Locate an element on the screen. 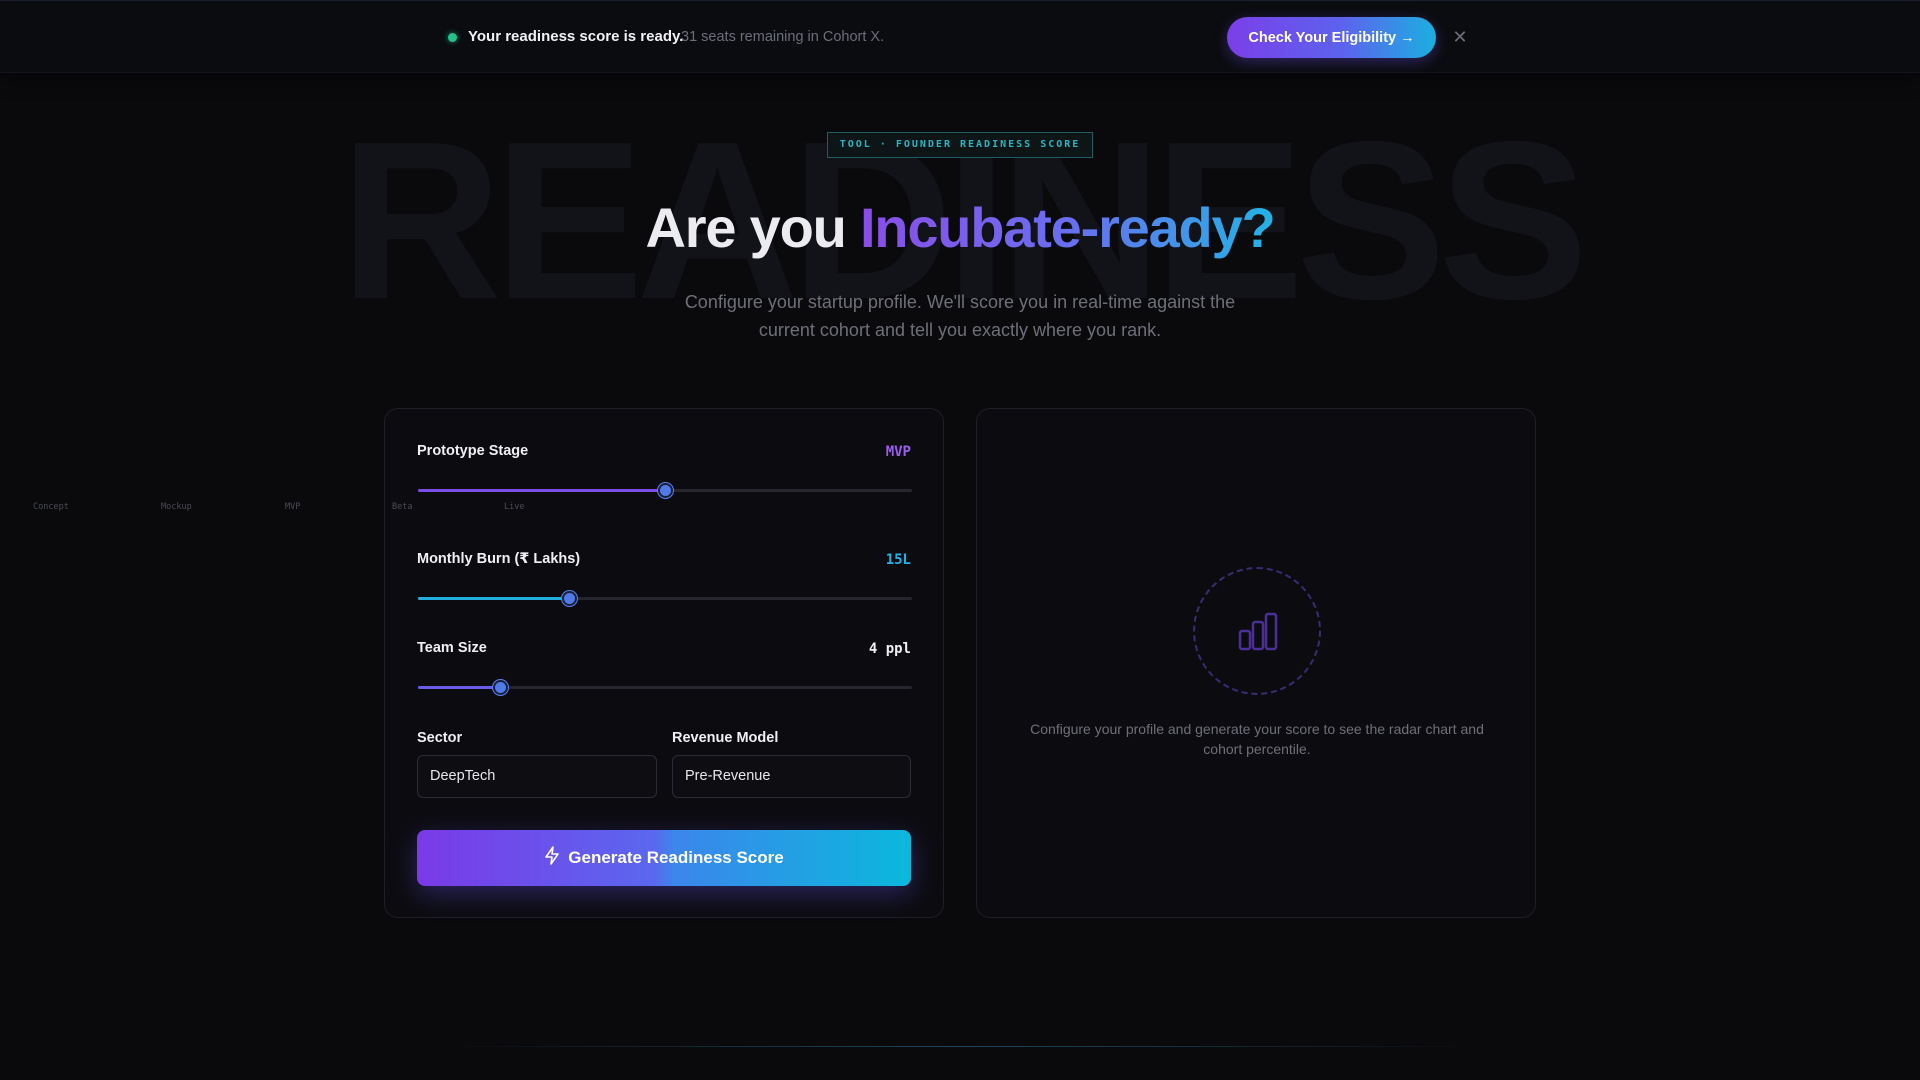  monthly-burn-fill is located at coordinates (493, 598).